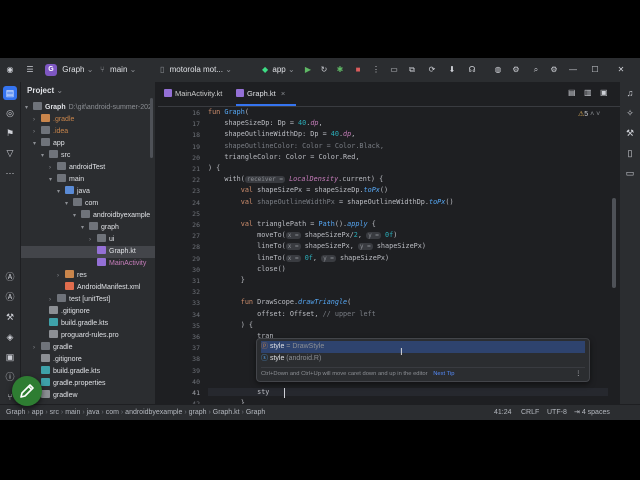  Describe the element at coordinates (292, 224) in the screenshot. I see `code-line: val trianglePath = Path().apply {` at that location.